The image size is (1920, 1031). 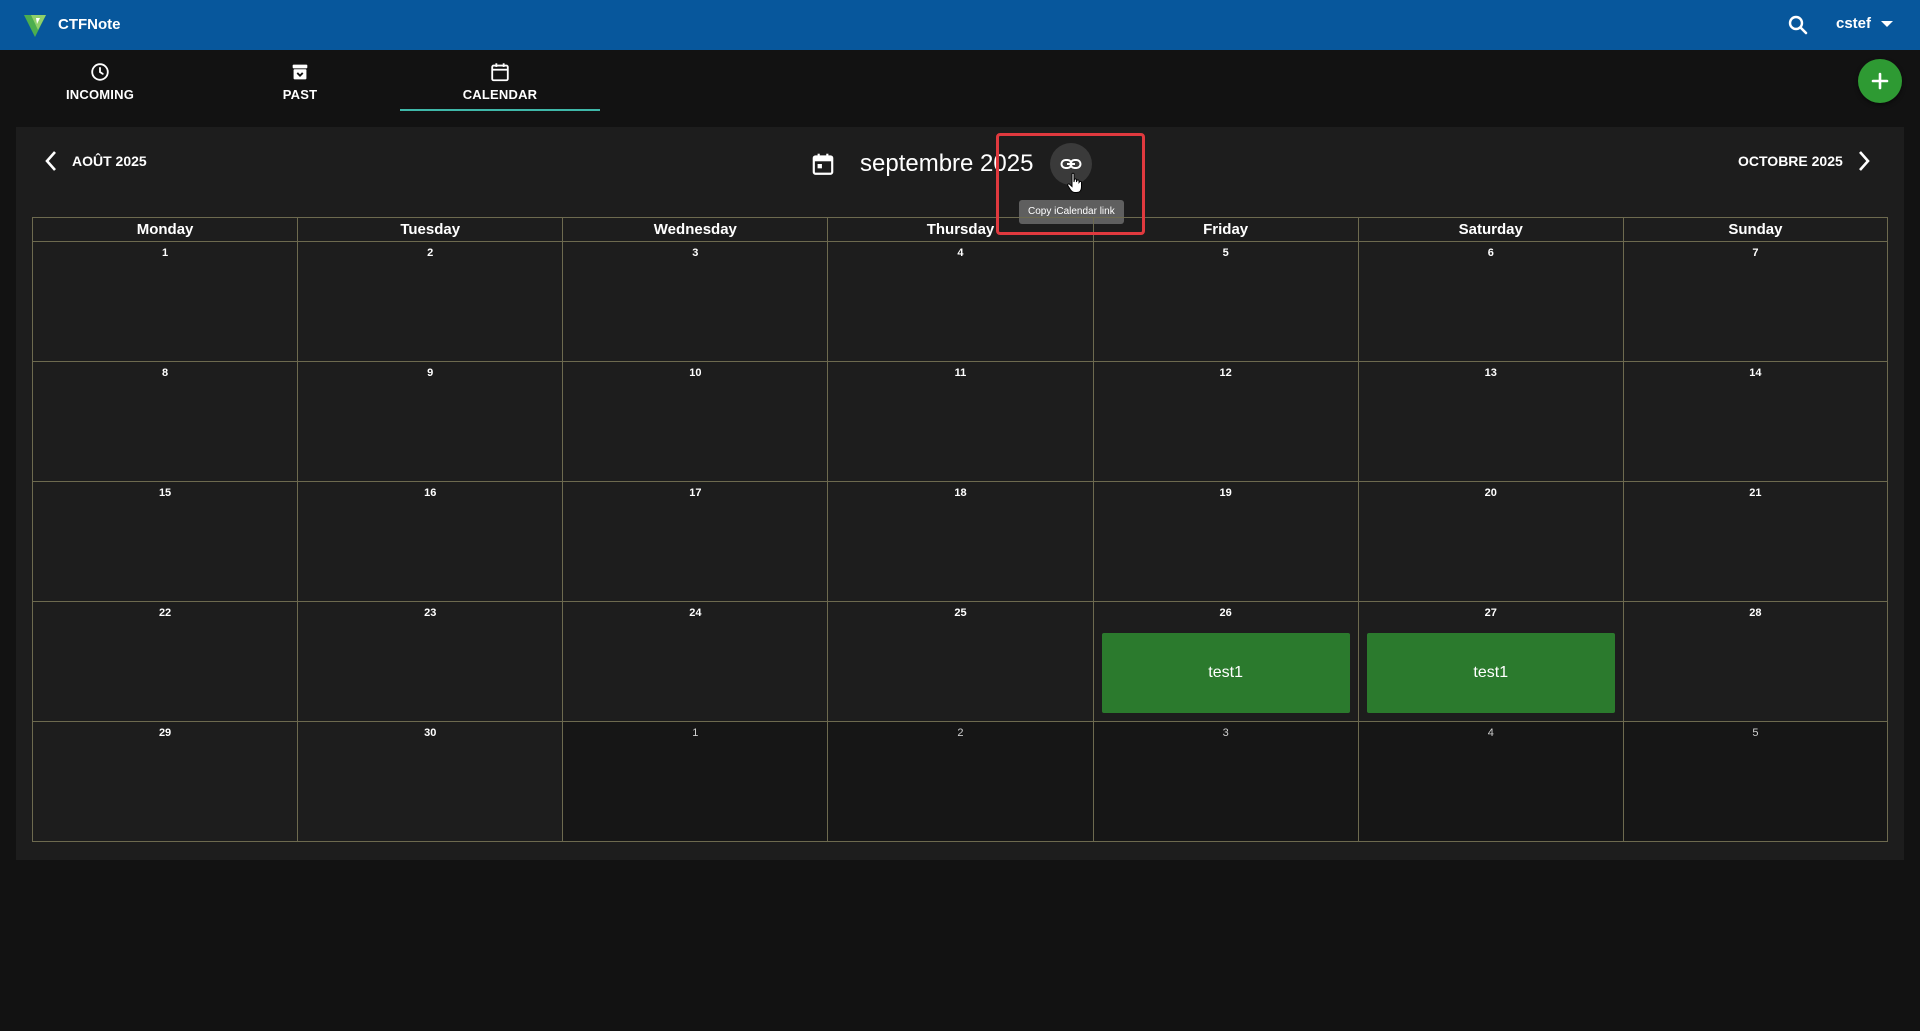 What do you see at coordinates (165, 302) in the screenshot?
I see `day-cell: 1` at bounding box center [165, 302].